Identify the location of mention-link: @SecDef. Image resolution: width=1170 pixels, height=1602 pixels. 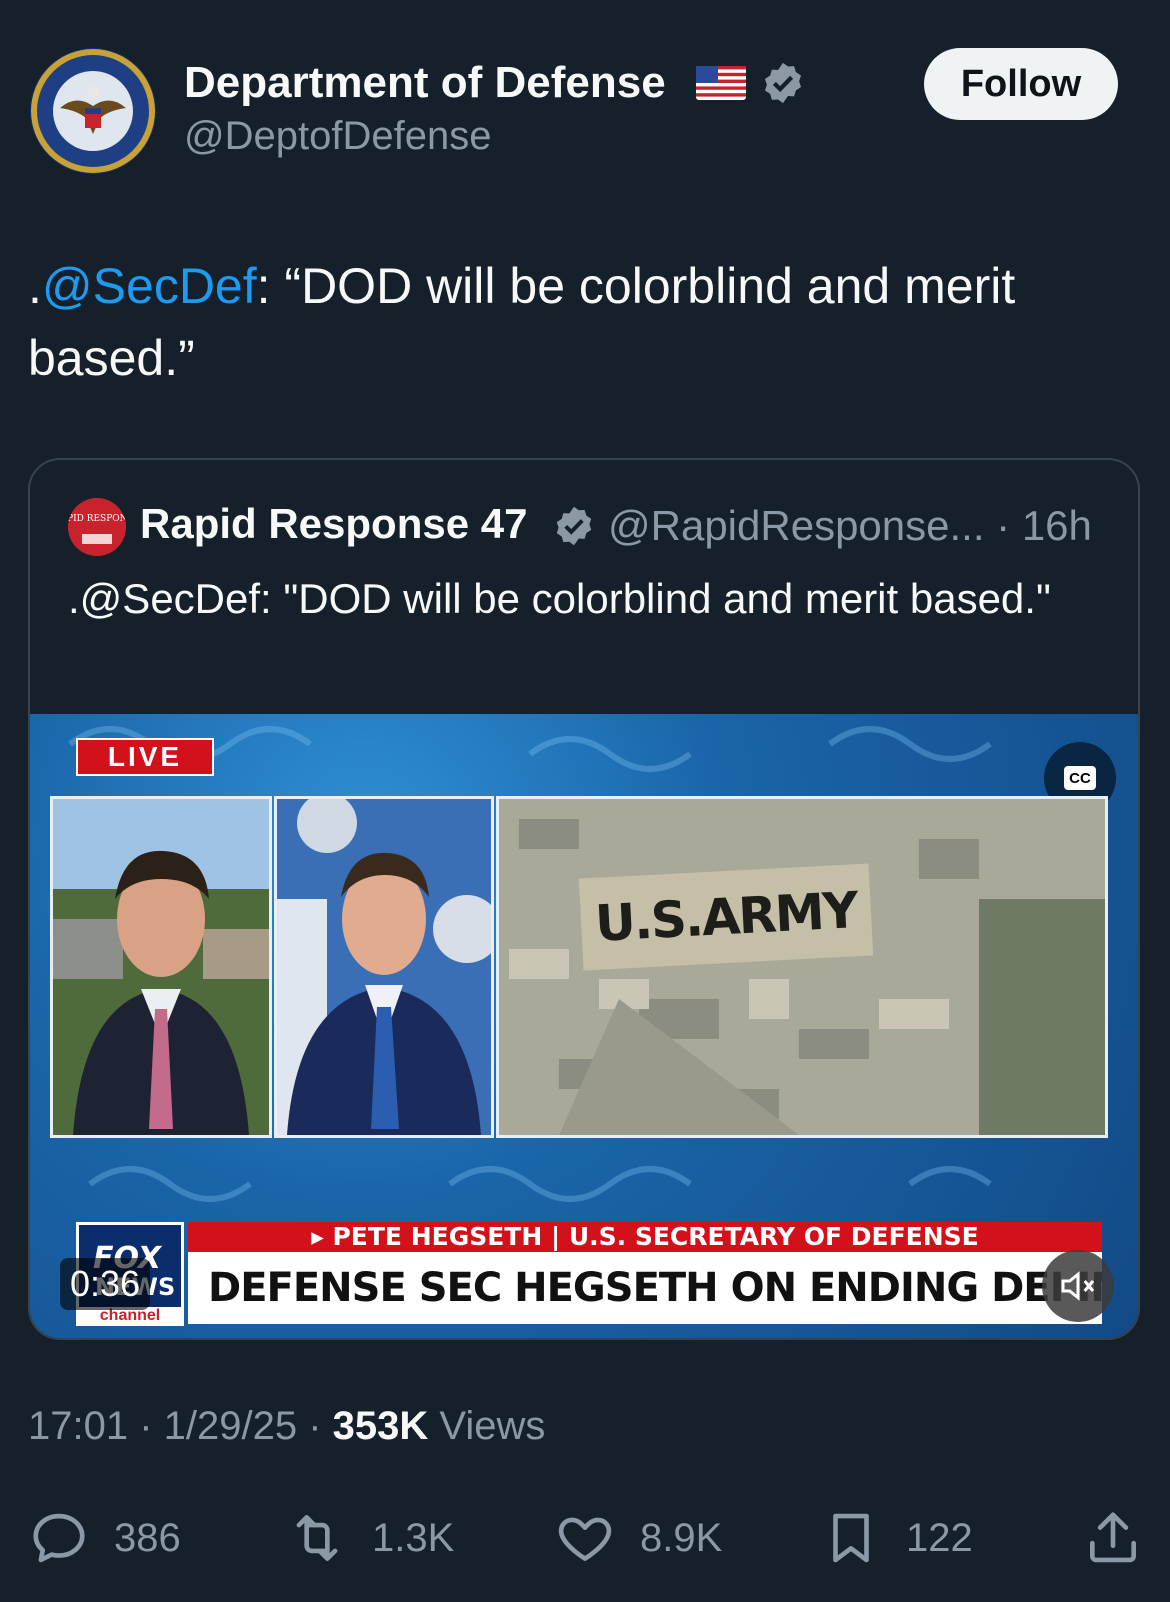
(149, 286).